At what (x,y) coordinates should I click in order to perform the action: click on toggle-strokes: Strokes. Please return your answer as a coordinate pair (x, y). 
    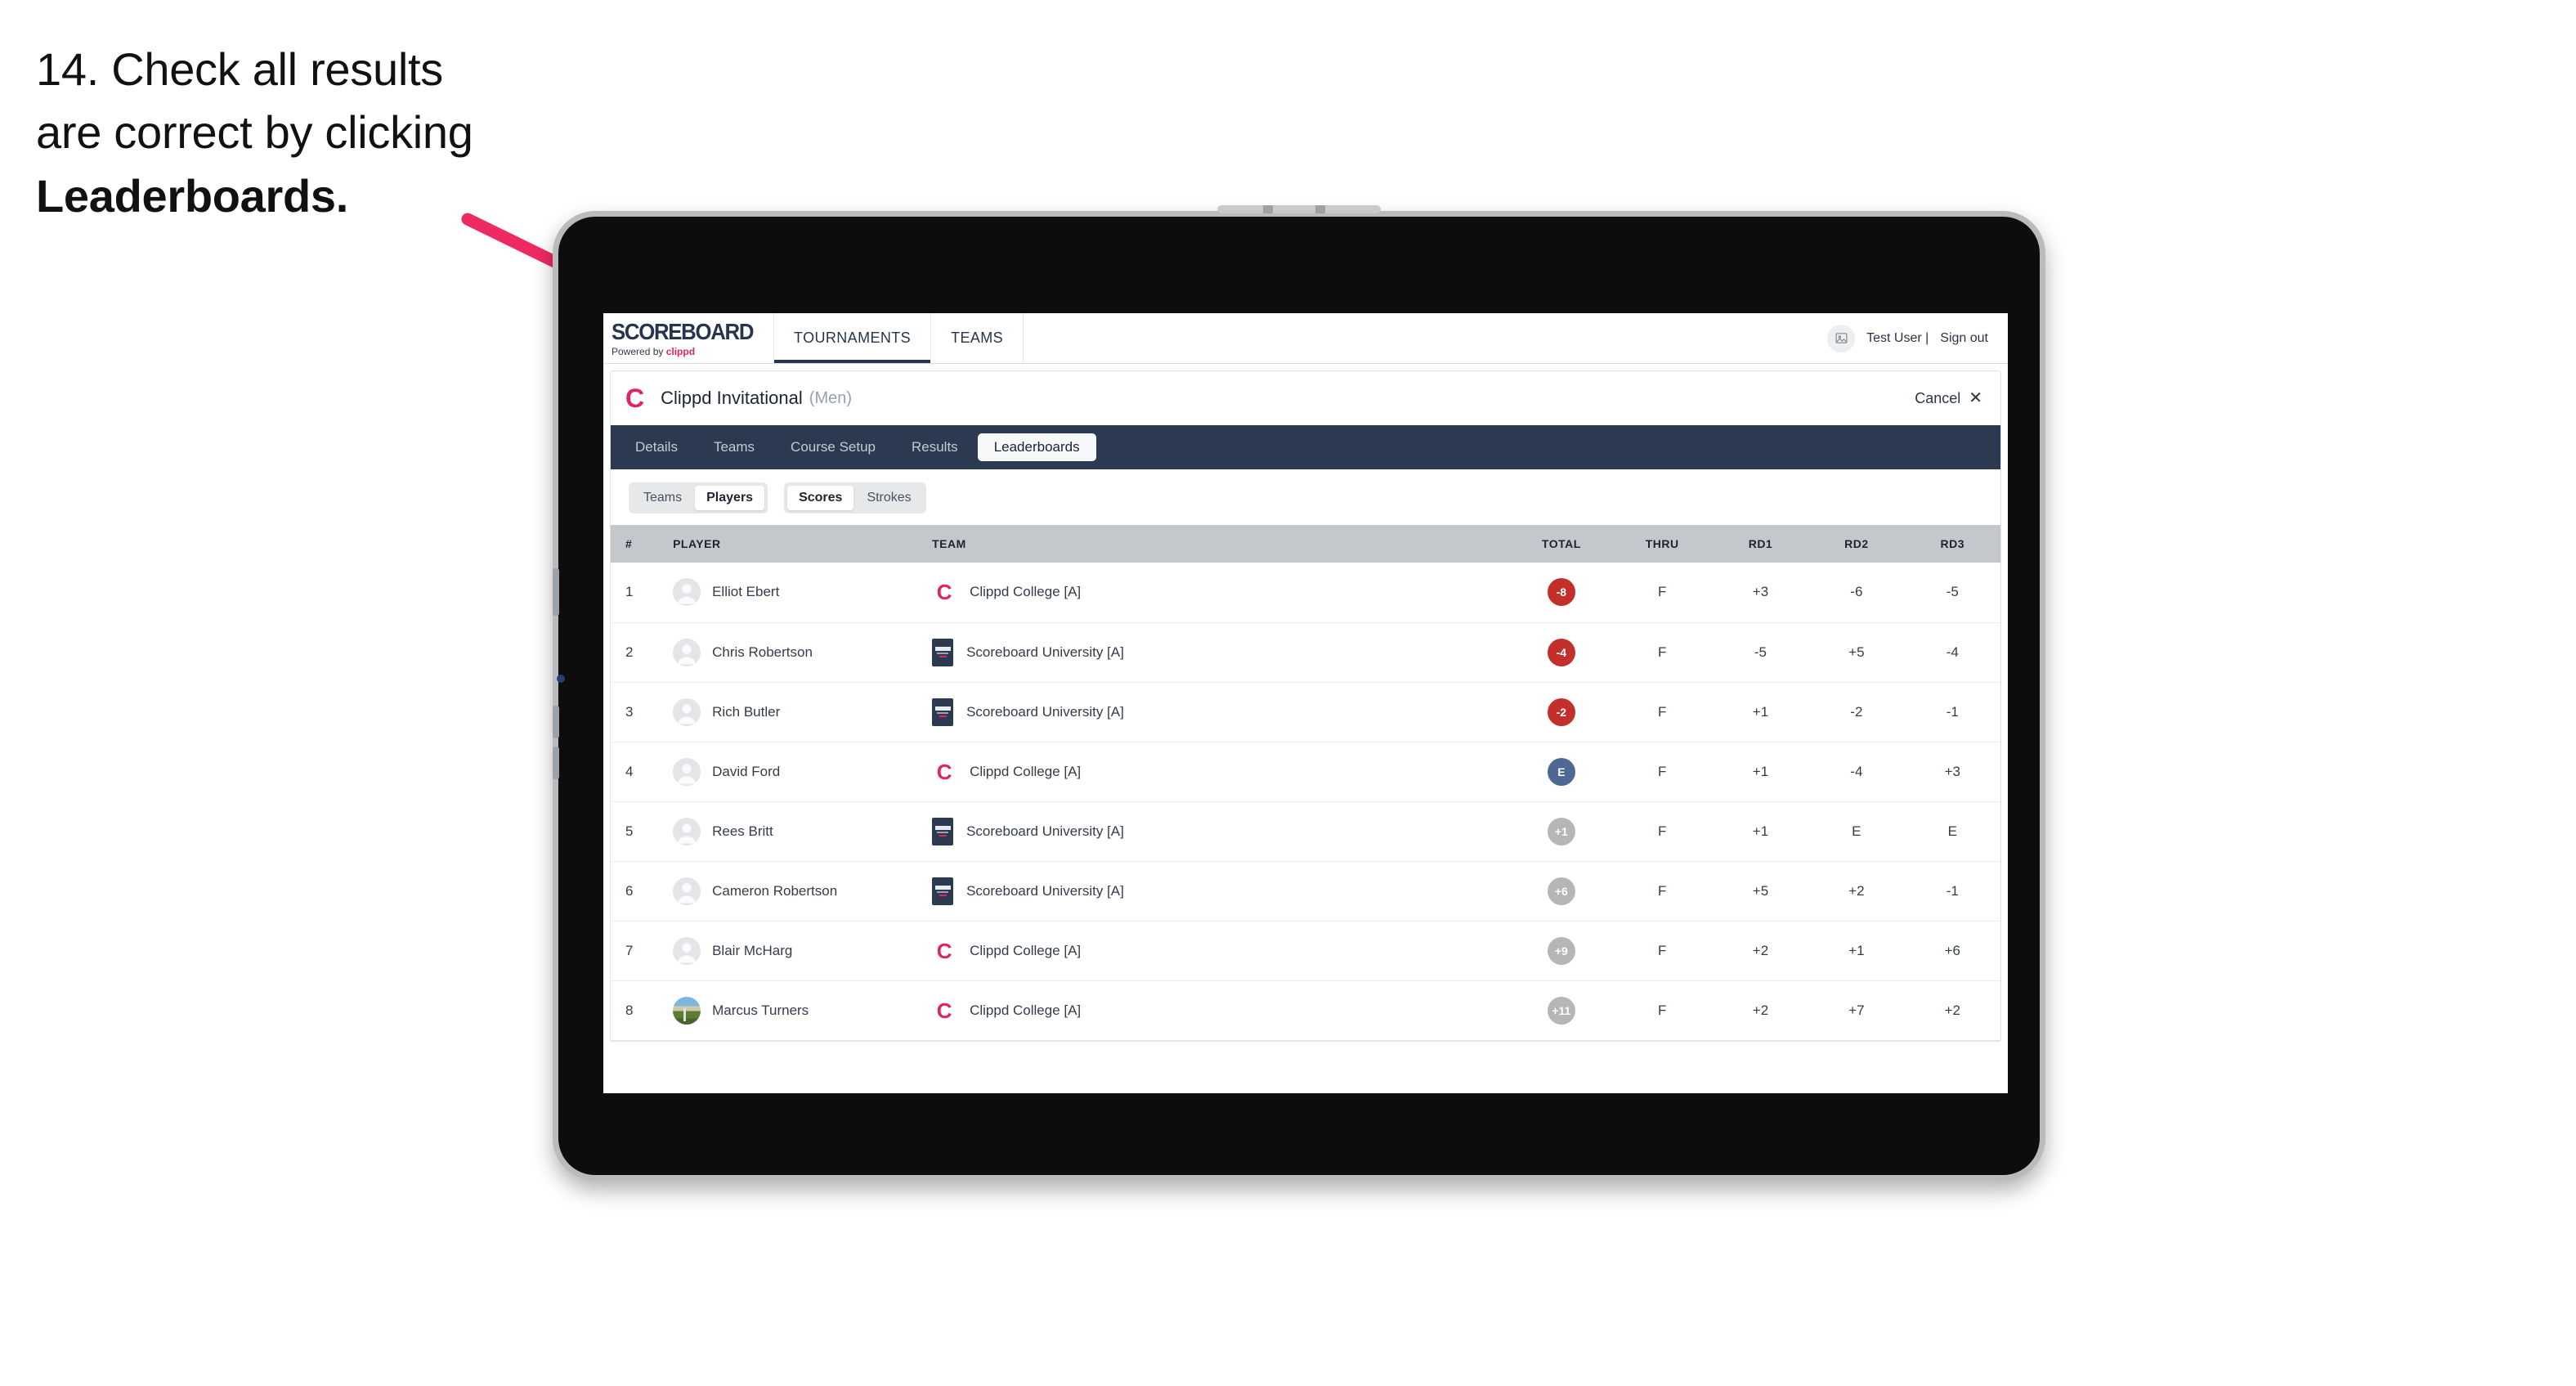
    Looking at the image, I should click on (888, 498).